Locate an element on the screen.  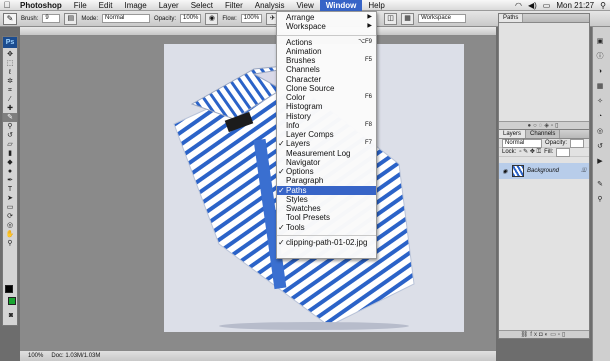
info-panel-icon: ⓘ is located at coordinates (600, 56).